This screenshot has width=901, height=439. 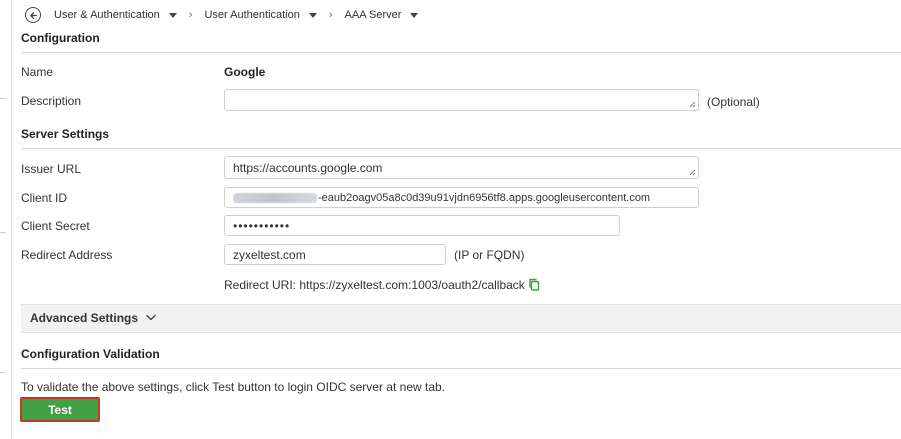 What do you see at coordinates (60, 409) in the screenshot?
I see `test-button: Test` at bounding box center [60, 409].